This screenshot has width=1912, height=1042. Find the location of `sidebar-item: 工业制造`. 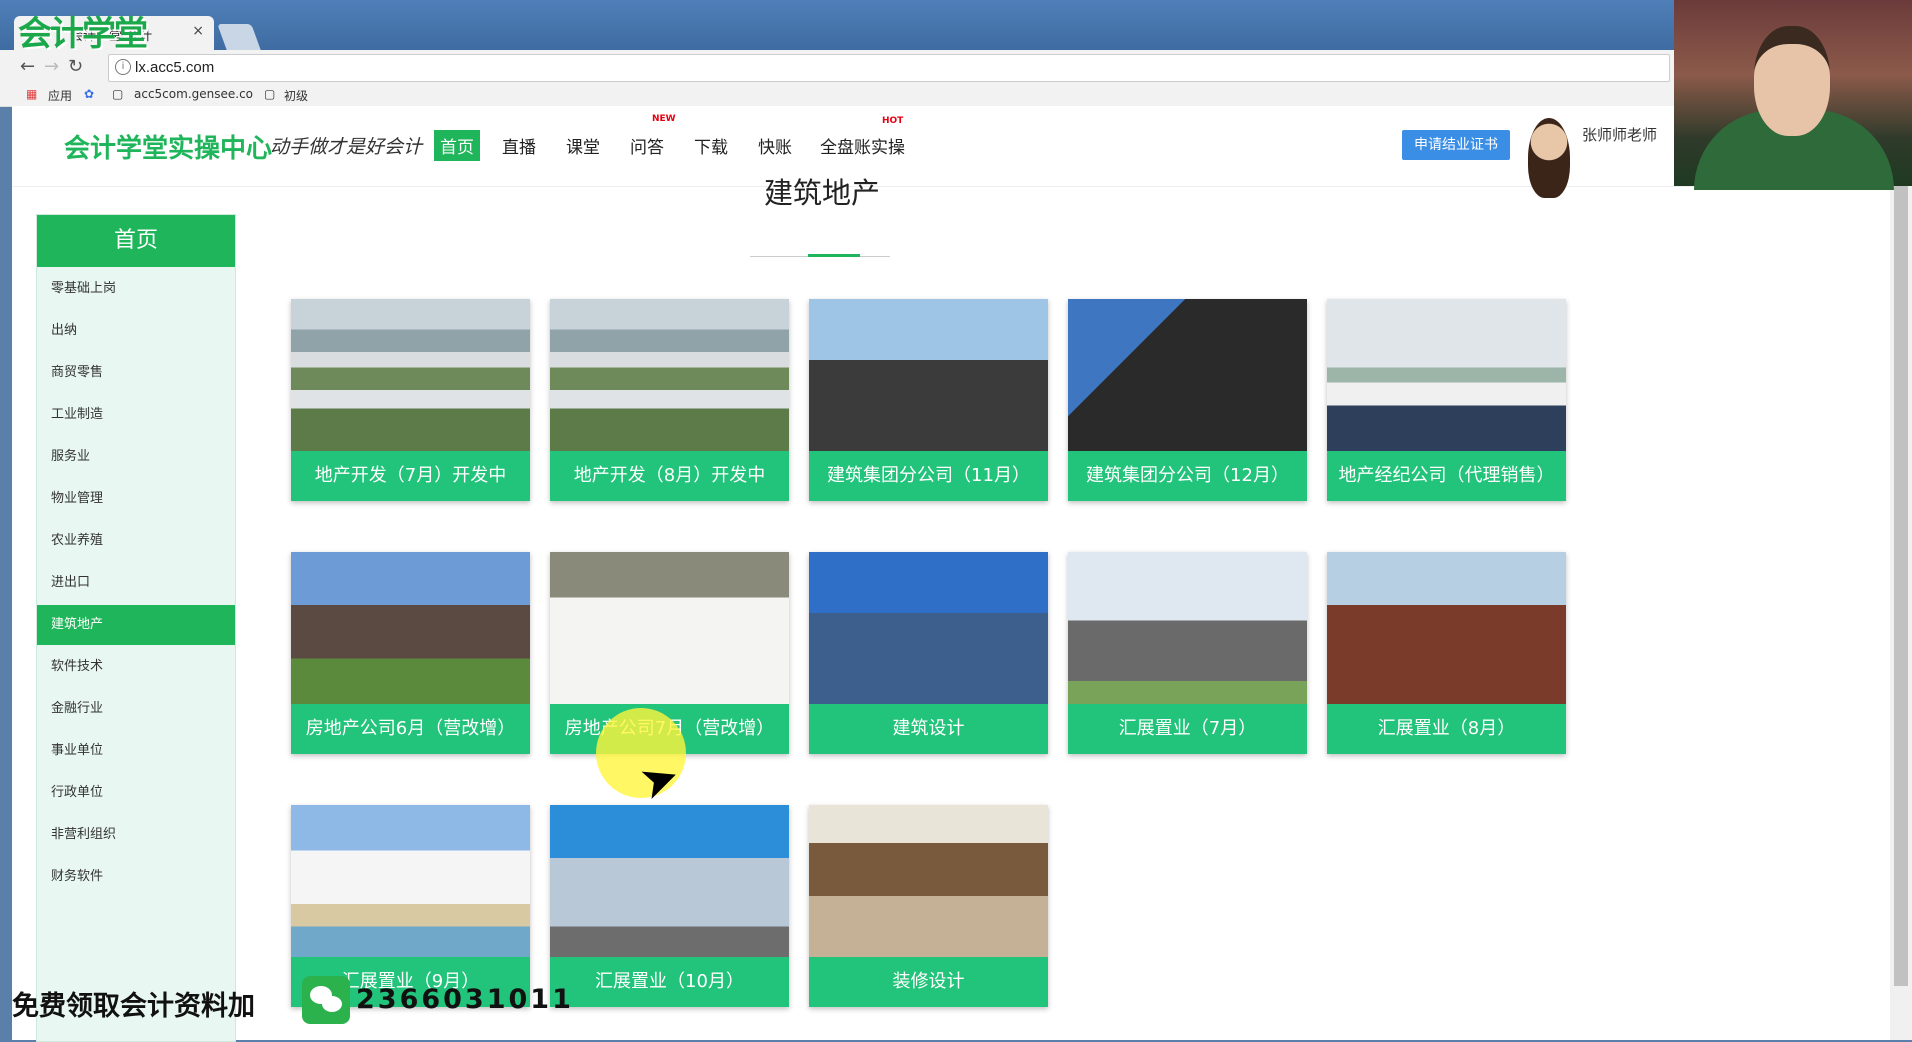

sidebar-item: 工业制造 is located at coordinates (136, 415).